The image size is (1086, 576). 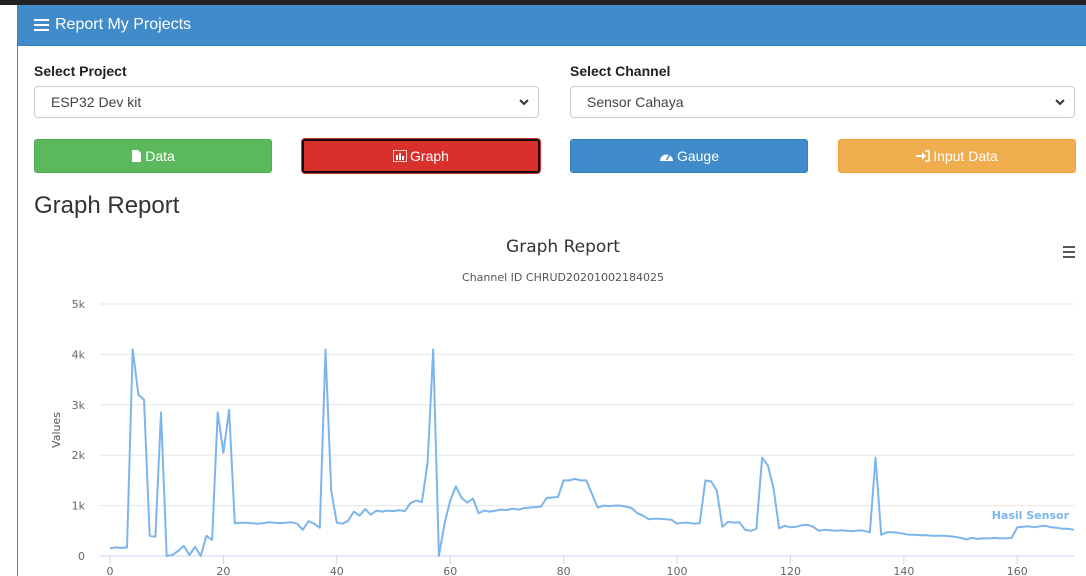 What do you see at coordinates (79, 405) in the screenshot?
I see `y-tick-label: 3k` at bounding box center [79, 405].